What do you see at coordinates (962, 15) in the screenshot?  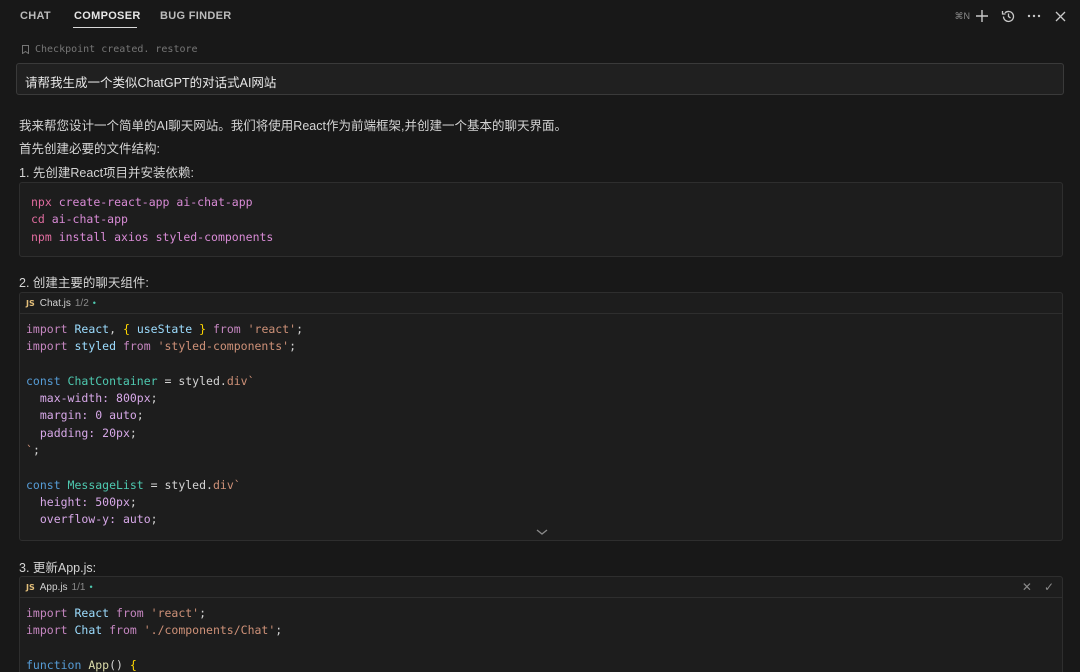 I see `new-shortcut-hint: ⌘N` at bounding box center [962, 15].